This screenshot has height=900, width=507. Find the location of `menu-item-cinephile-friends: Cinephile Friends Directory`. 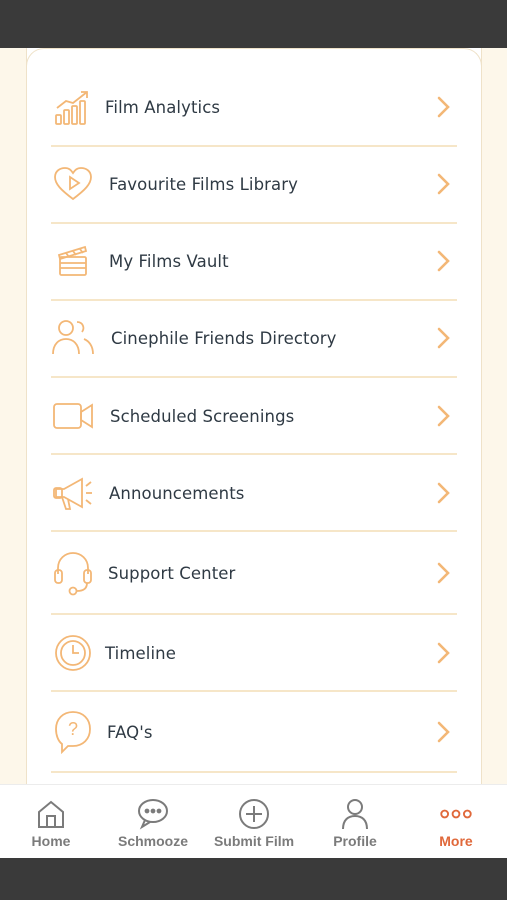

menu-item-cinephile-friends: Cinephile Friends Directory is located at coordinates (255, 338).